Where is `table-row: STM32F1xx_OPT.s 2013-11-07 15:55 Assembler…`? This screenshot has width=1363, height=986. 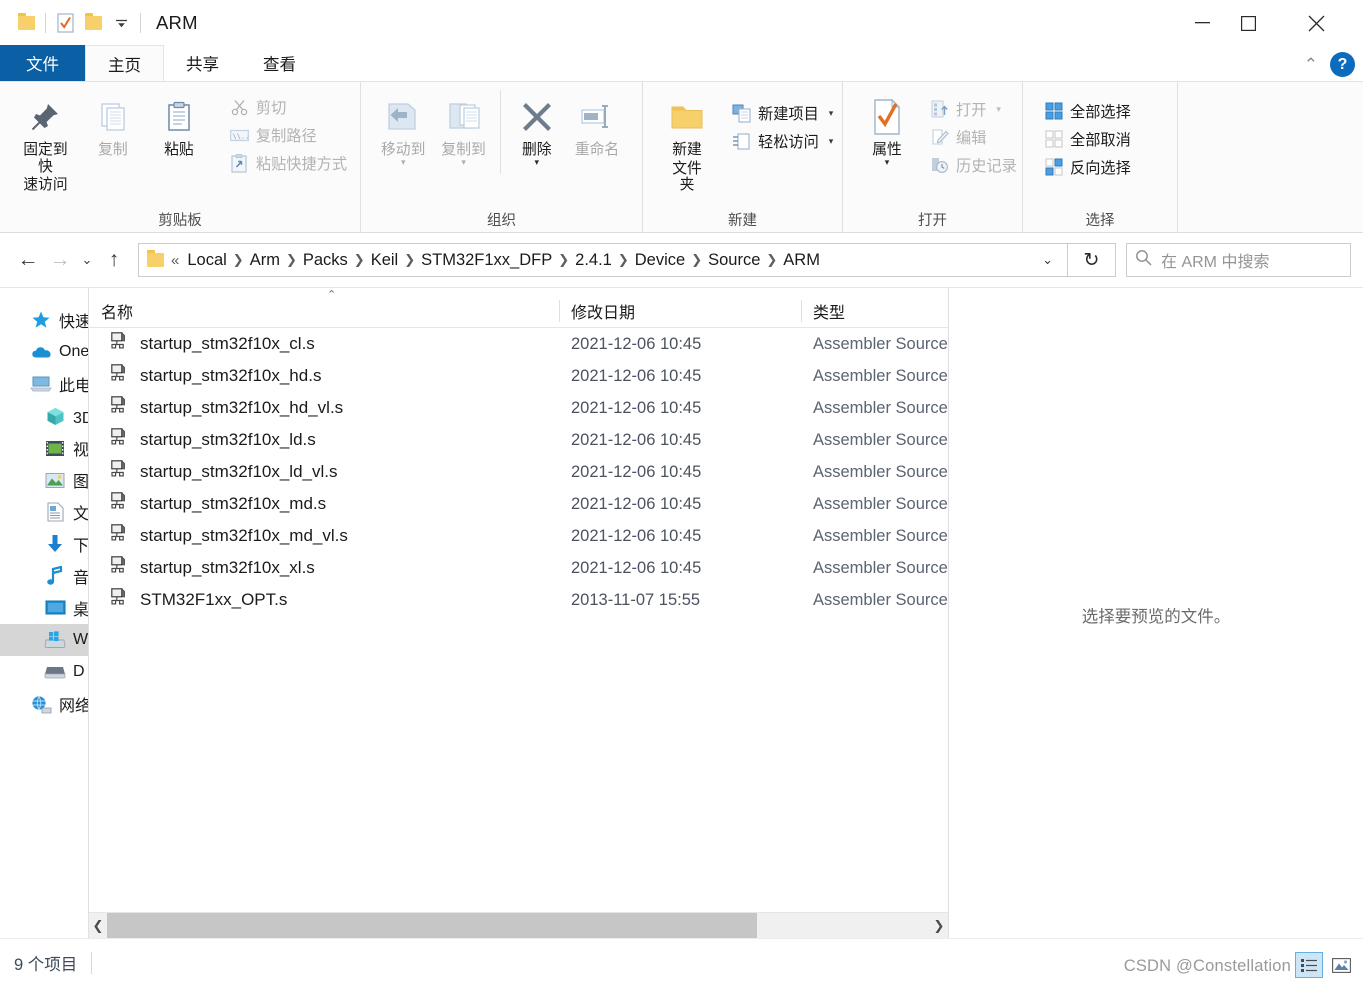
table-row: STM32F1xx_OPT.s 2013-11-07 15:55 Assembler… is located at coordinates (518, 600).